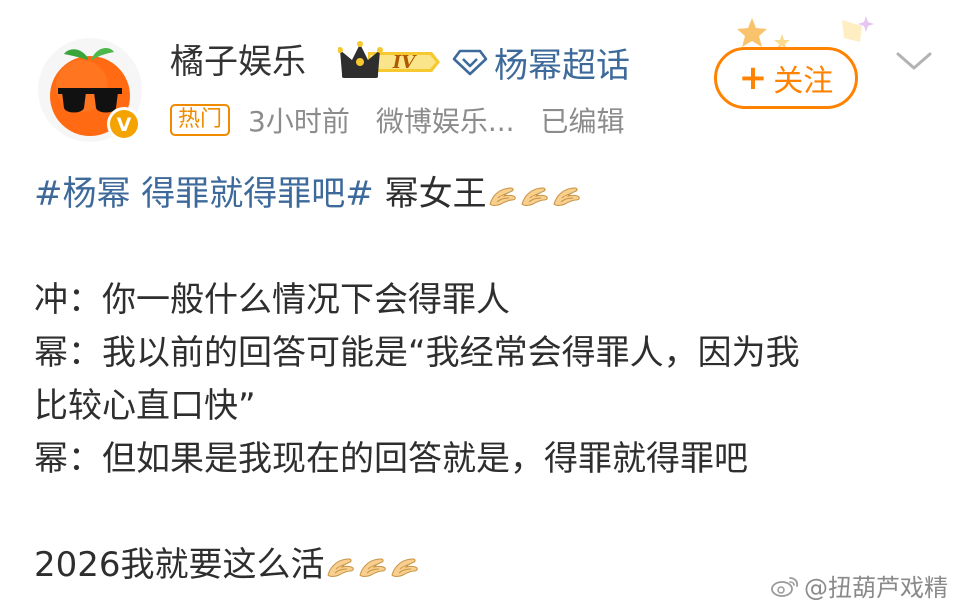 Image resolution: width=960 pixels, height=609 pixels. Describe the element at coordinates (145, 406) in the screenshot. I see `post-line-4: 比较心直口快”` at that location.